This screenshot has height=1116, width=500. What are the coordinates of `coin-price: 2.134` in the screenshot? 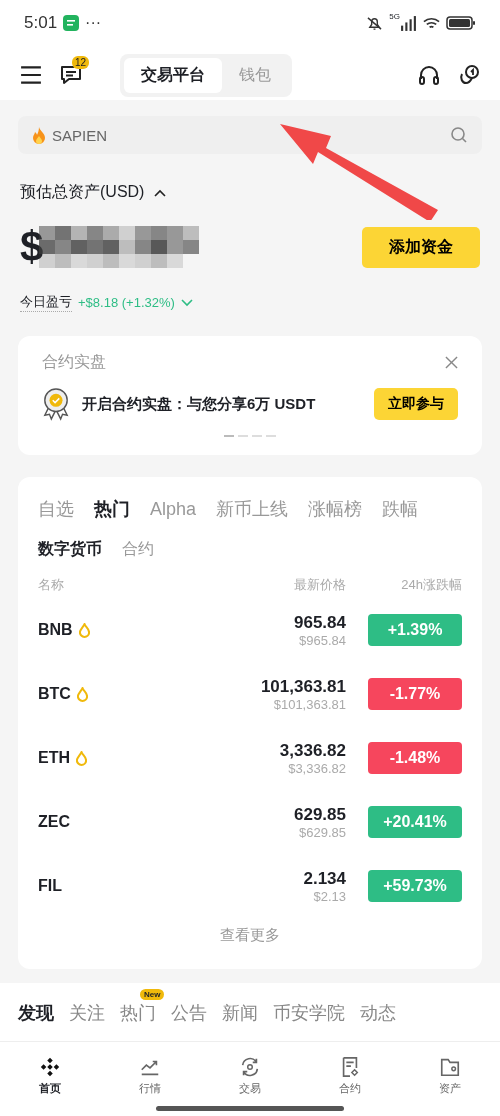 It's located at (324, 878).